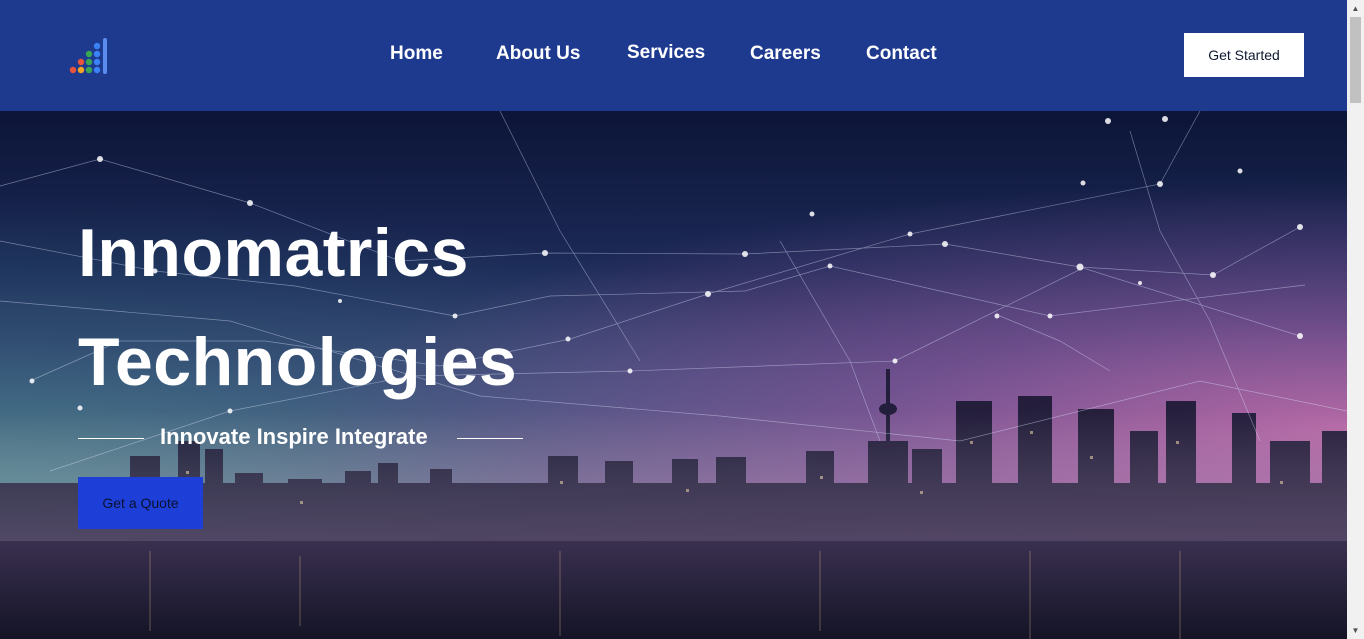 Image resolution: width=1364 pixels, height=639 pixels. What do you see at coordinates (1355, 630) in the screenshot?
I see `triangle-down-icon: ▼` at bounding box center [1355, 630].